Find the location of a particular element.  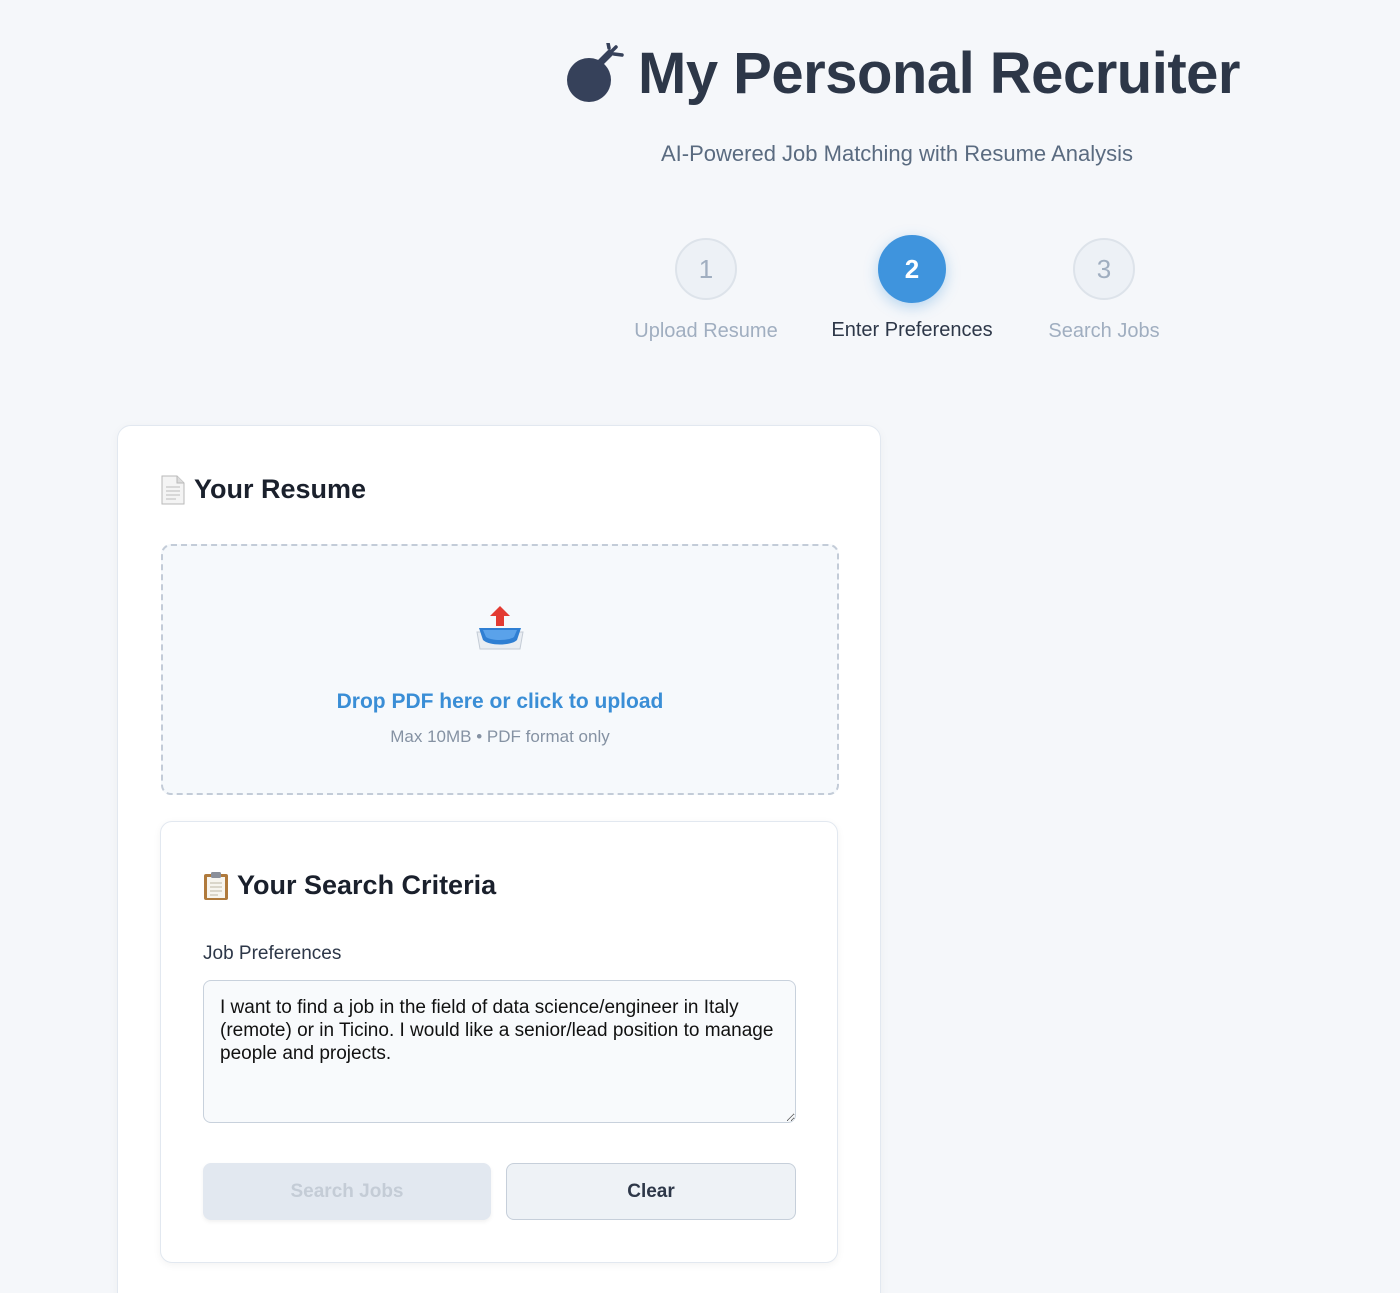

step-label: Search Jobs is located at coordinates (1104, 331).